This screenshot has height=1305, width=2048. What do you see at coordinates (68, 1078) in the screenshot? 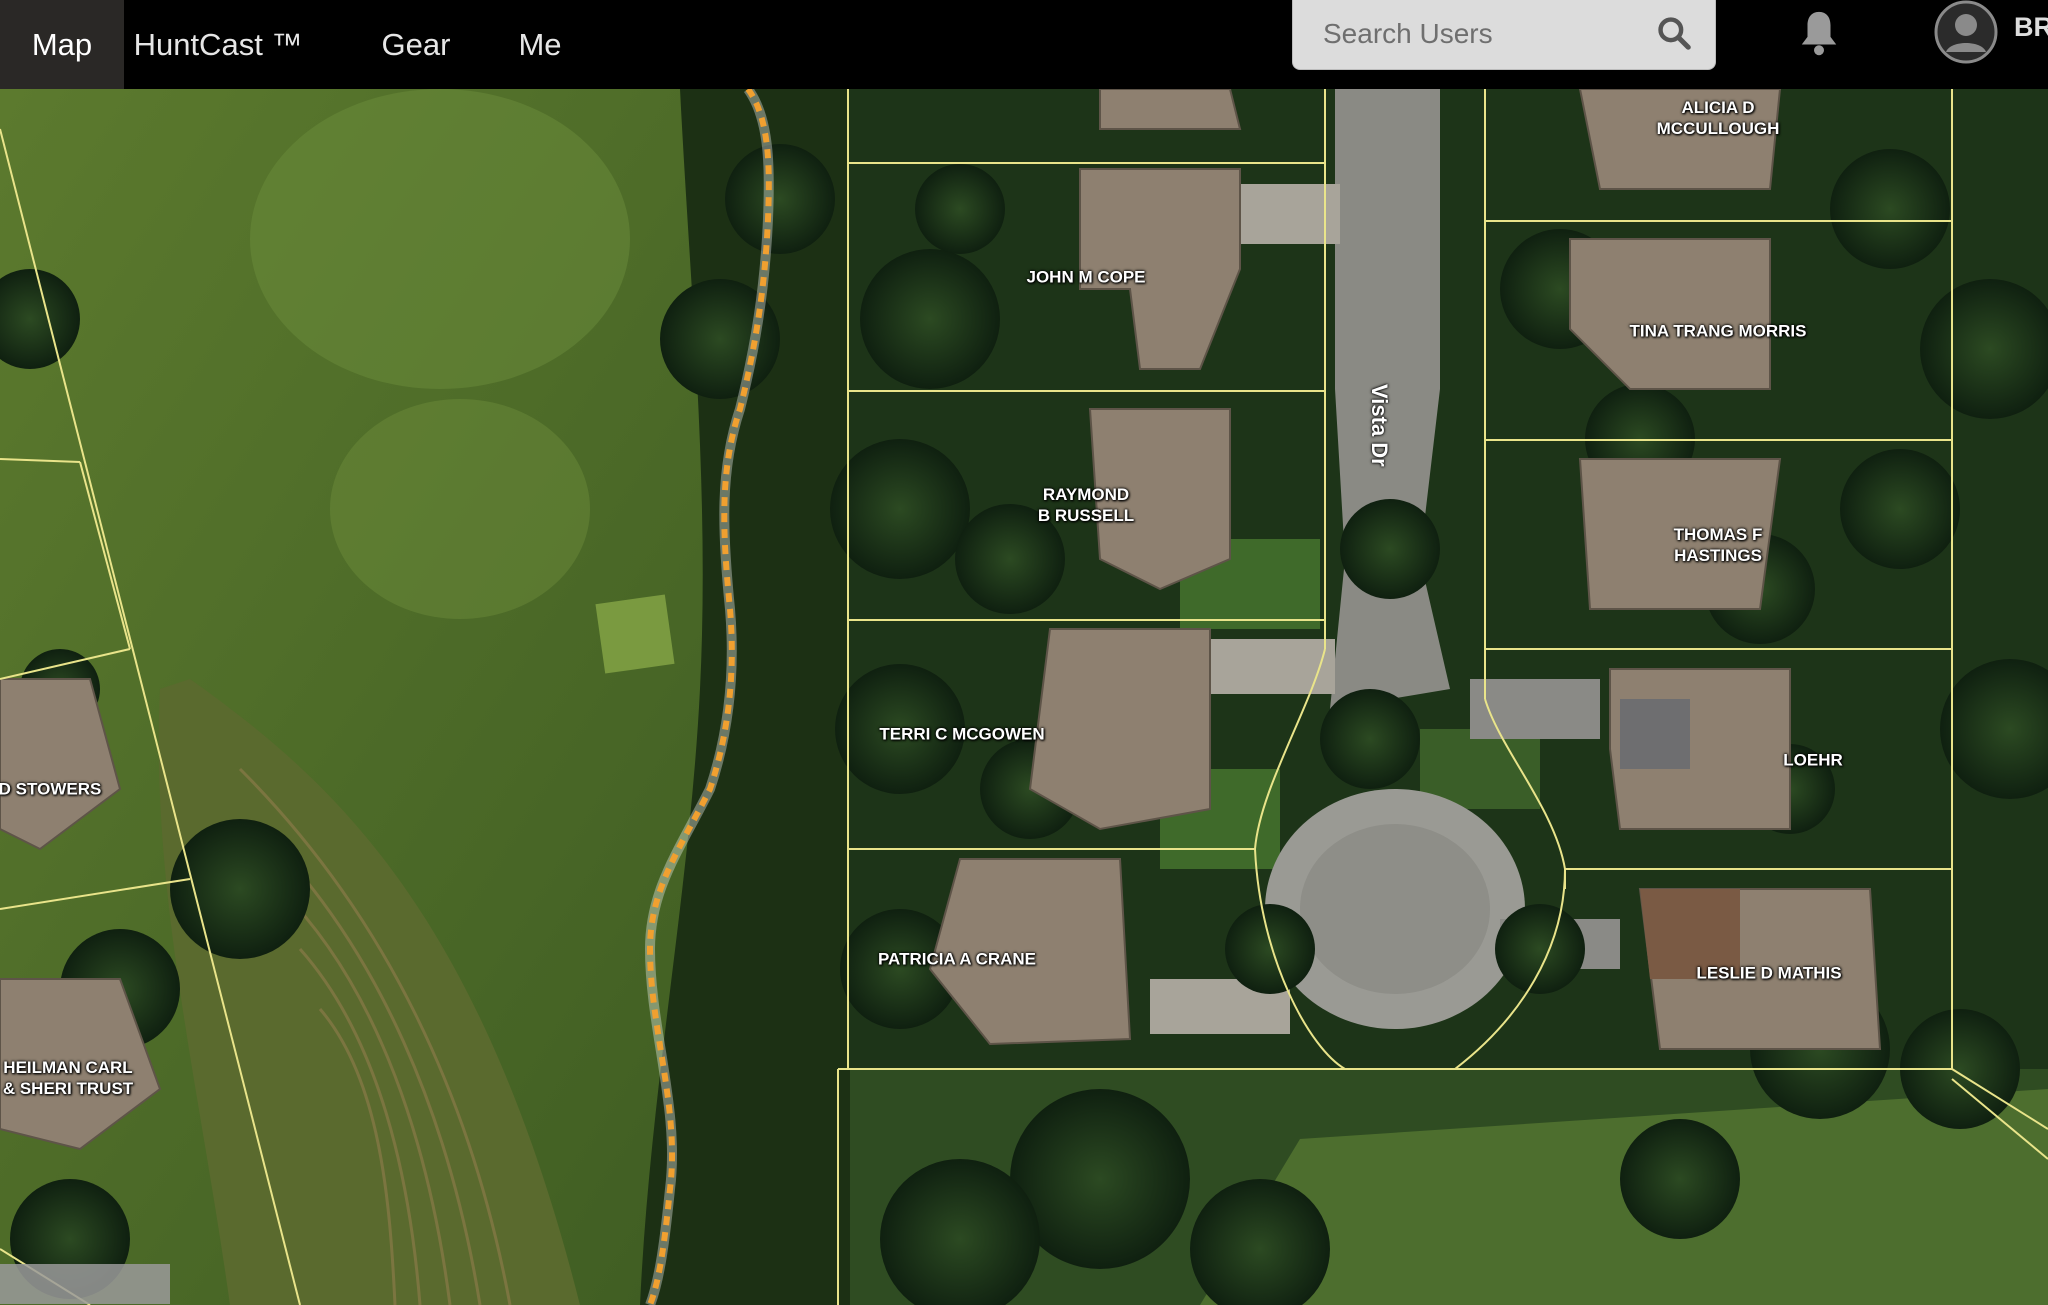
I see `parcel-label-heilman: HEILMAN CARL & SHERI TRUST` at bounding box center [68, 1078].